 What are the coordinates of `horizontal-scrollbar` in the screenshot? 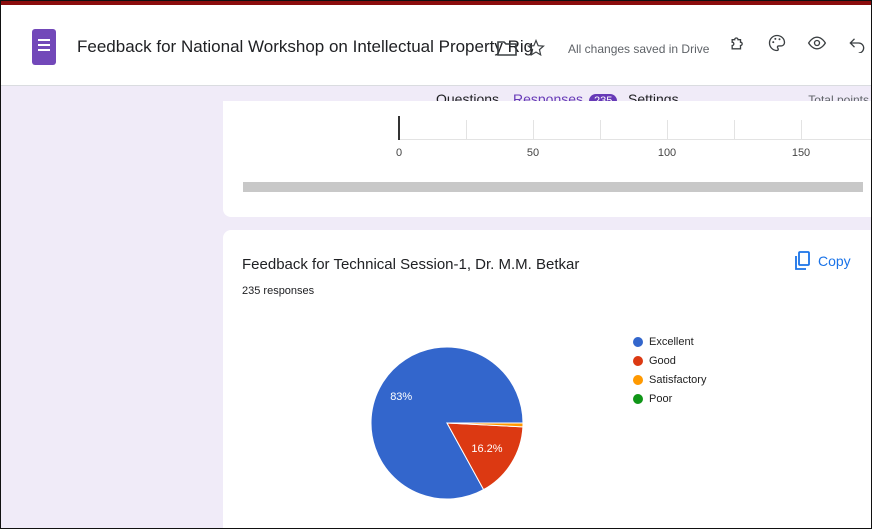 It's located at (553, 187).